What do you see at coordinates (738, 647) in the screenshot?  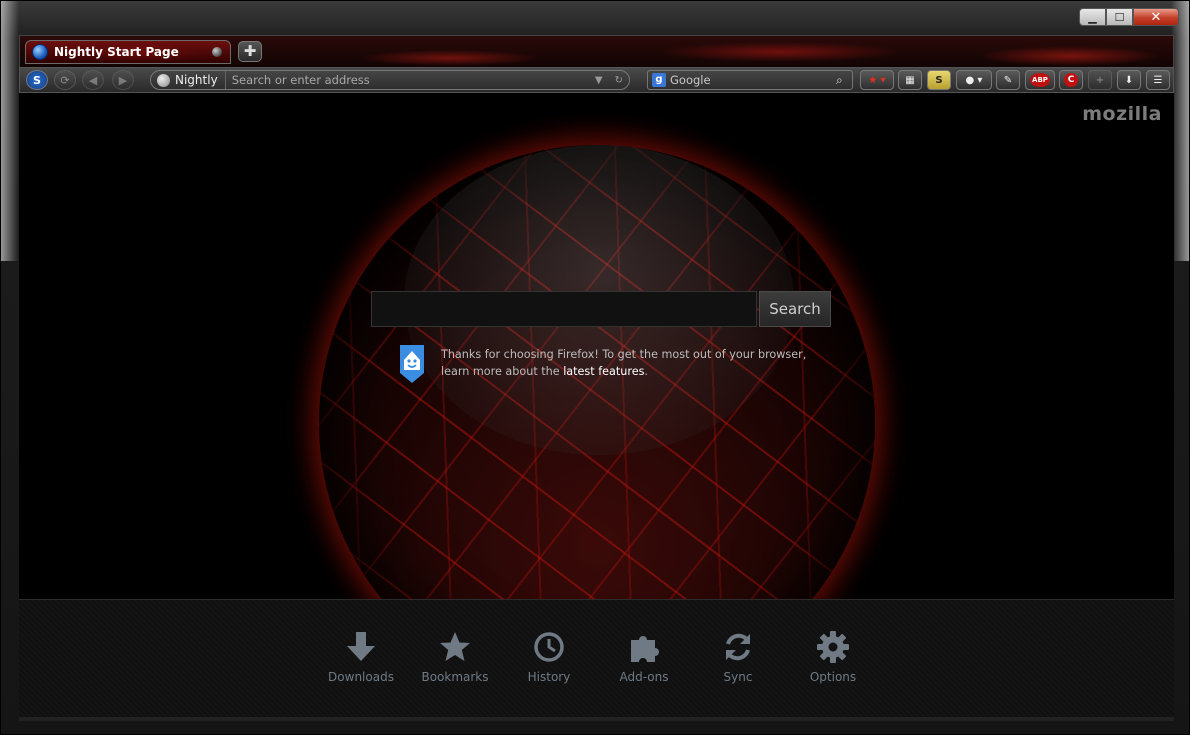 I see `sync-icon` at bounding box center [738, 647].